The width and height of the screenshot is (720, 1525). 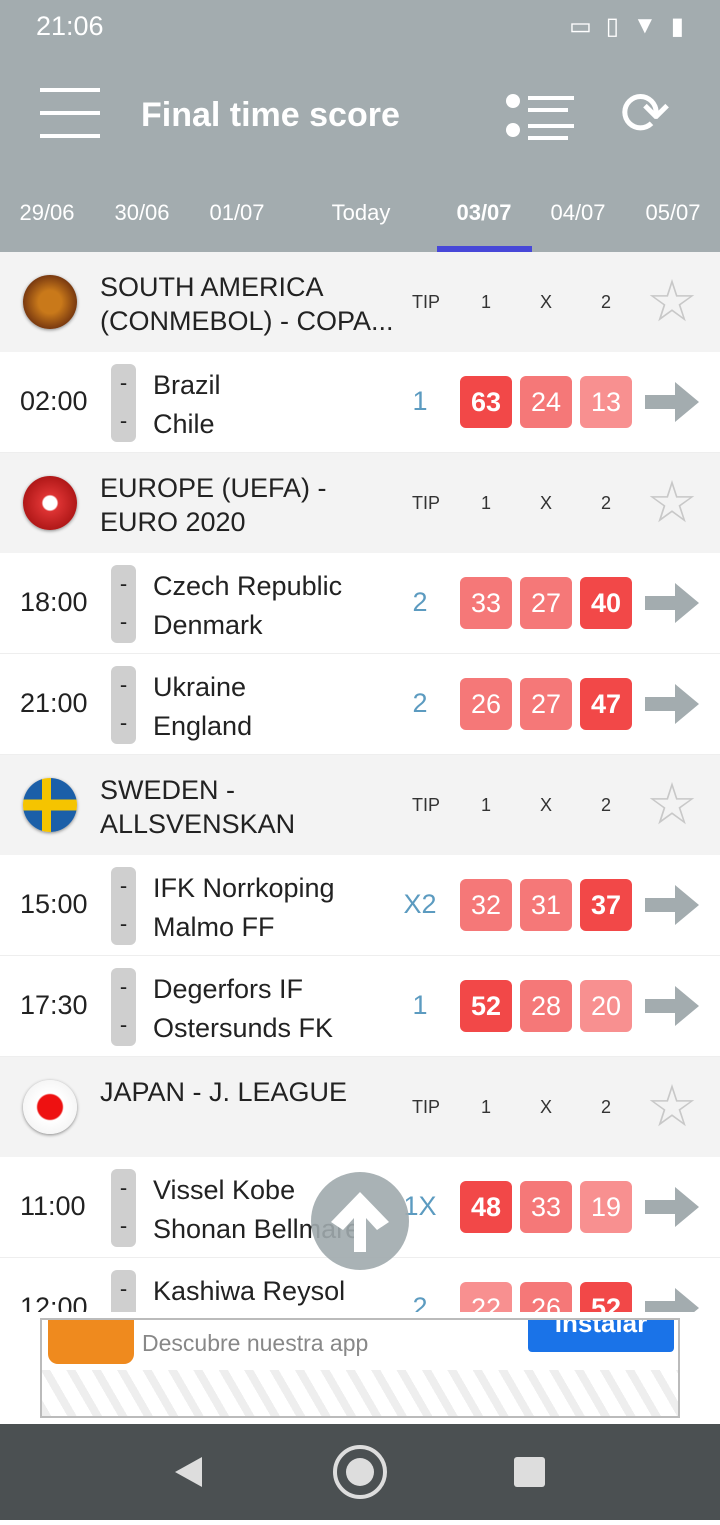 I want to click on home-icon, so click(x=360, y=1472).